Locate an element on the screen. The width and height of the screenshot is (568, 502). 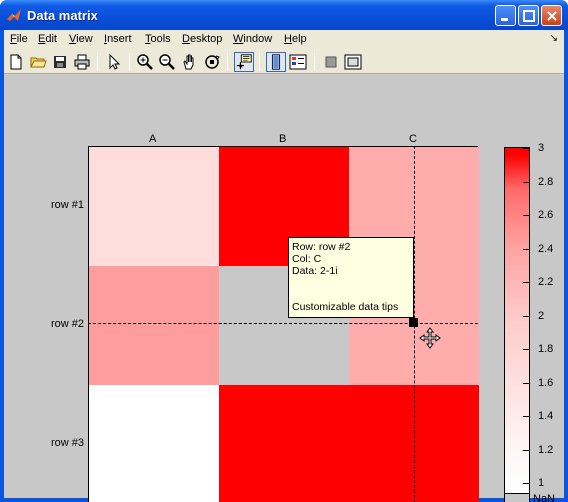
menu-insert: Insert is located at coordinates (118, 39).